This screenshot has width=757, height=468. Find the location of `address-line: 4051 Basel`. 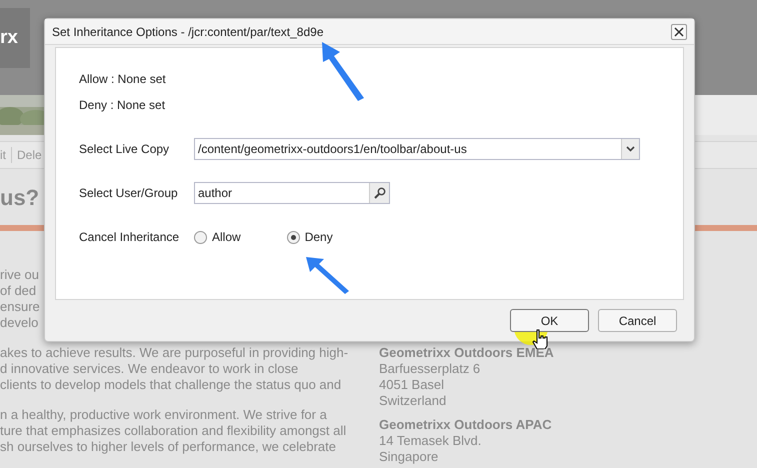

address-line: 4051 Basel is located at coordinates (411, 385).